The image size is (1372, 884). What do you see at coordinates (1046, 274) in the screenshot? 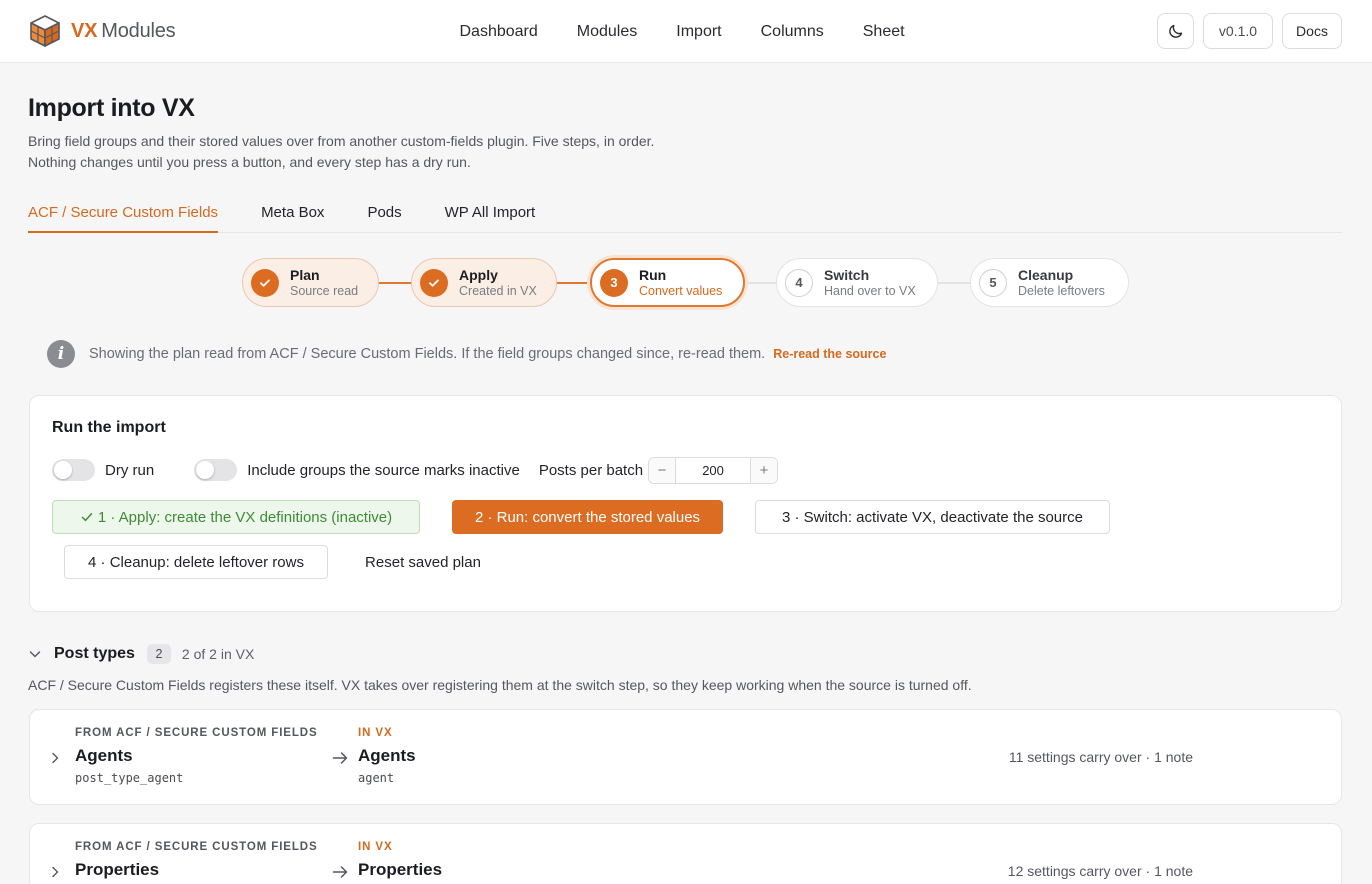
I see `step-title: Cleanup` at bounding box center [1046, 274].